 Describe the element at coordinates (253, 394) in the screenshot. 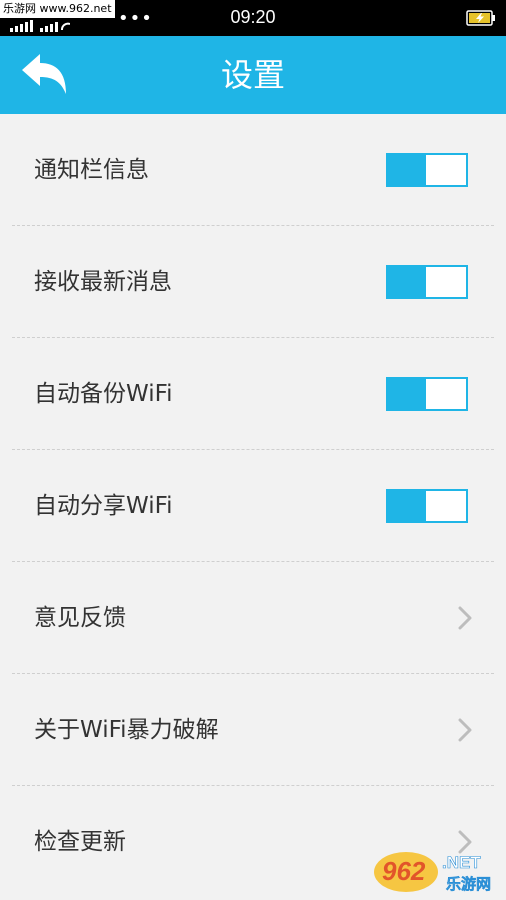

I see `setting-auto-backup-wifi: 自动备份WiFi` at that location.